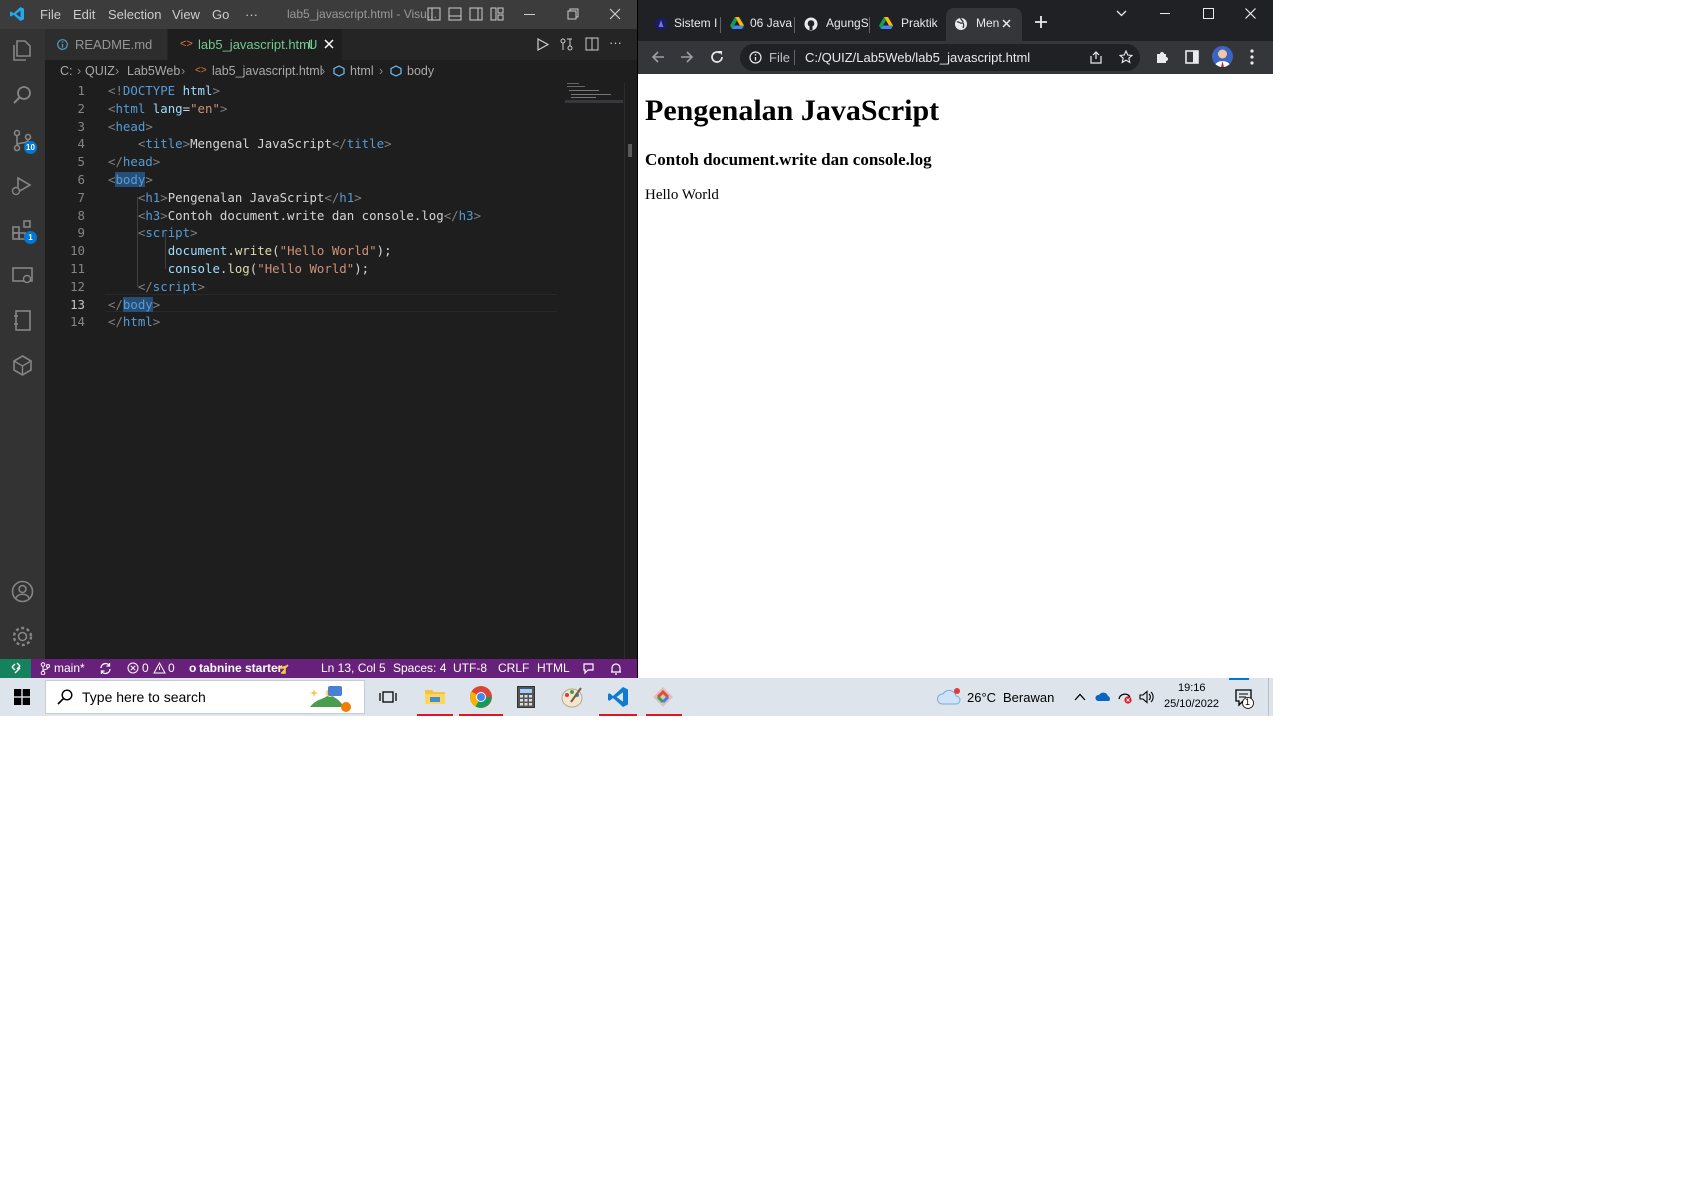 The width and height of the screenshot is (1682, 1186). What do you see at coordinates (663, 697) in the screenshot?
I see `git-icon` at bounding box center [663, 697].